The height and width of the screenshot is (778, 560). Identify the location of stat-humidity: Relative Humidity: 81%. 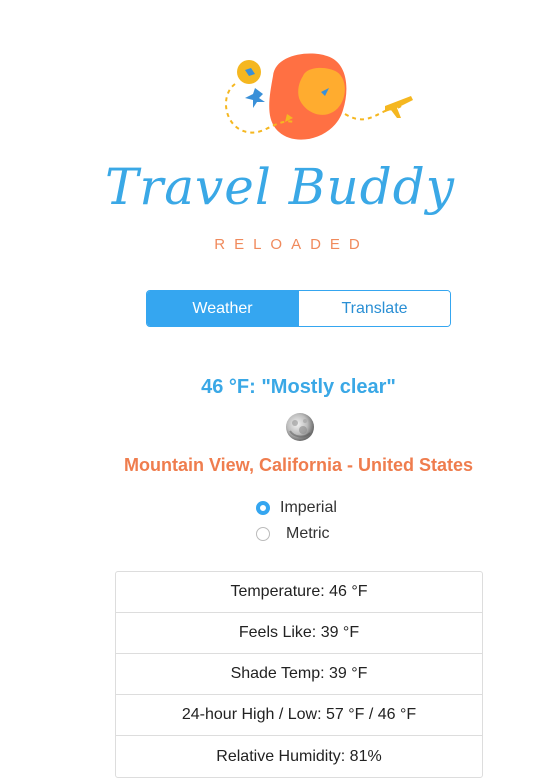
(299, 756).